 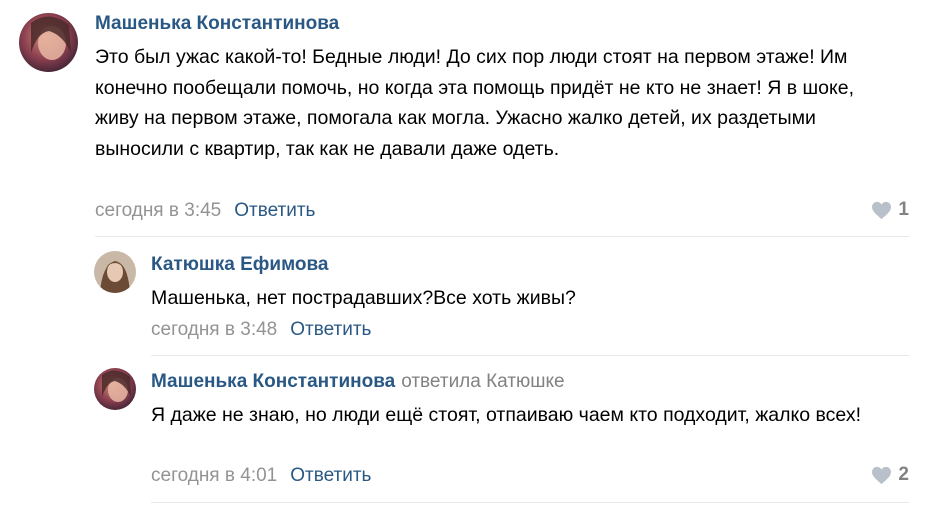 I want to click on author-name-link: Машенька Константинова, so click(x=273, y=381).